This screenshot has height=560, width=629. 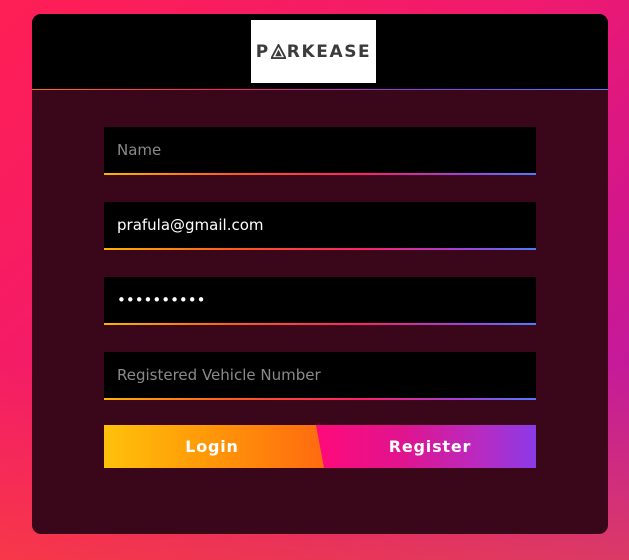 I want to click on name-input, so click(x=320, y=150).